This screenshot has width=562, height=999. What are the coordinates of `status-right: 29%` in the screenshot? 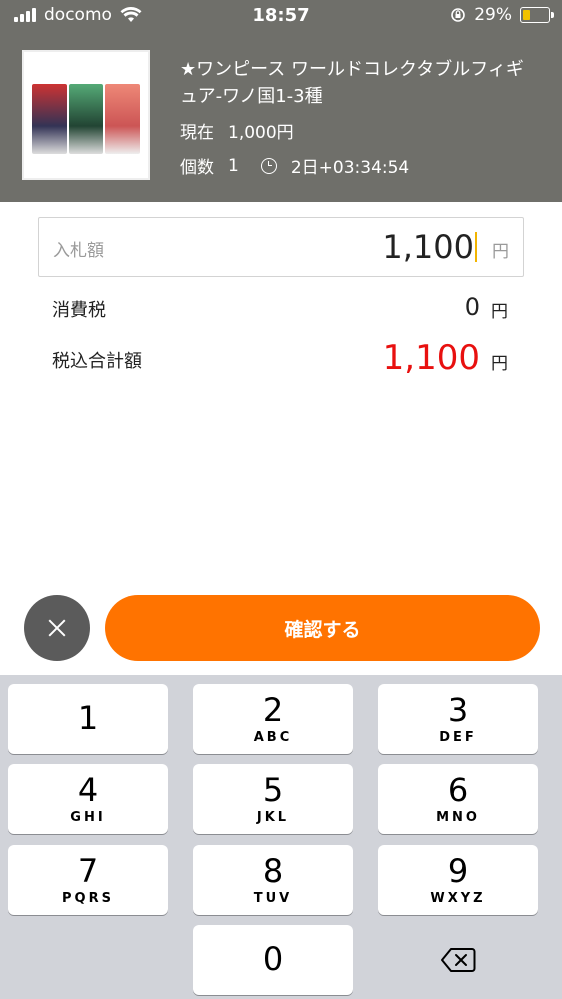 It's located at (502, 15).